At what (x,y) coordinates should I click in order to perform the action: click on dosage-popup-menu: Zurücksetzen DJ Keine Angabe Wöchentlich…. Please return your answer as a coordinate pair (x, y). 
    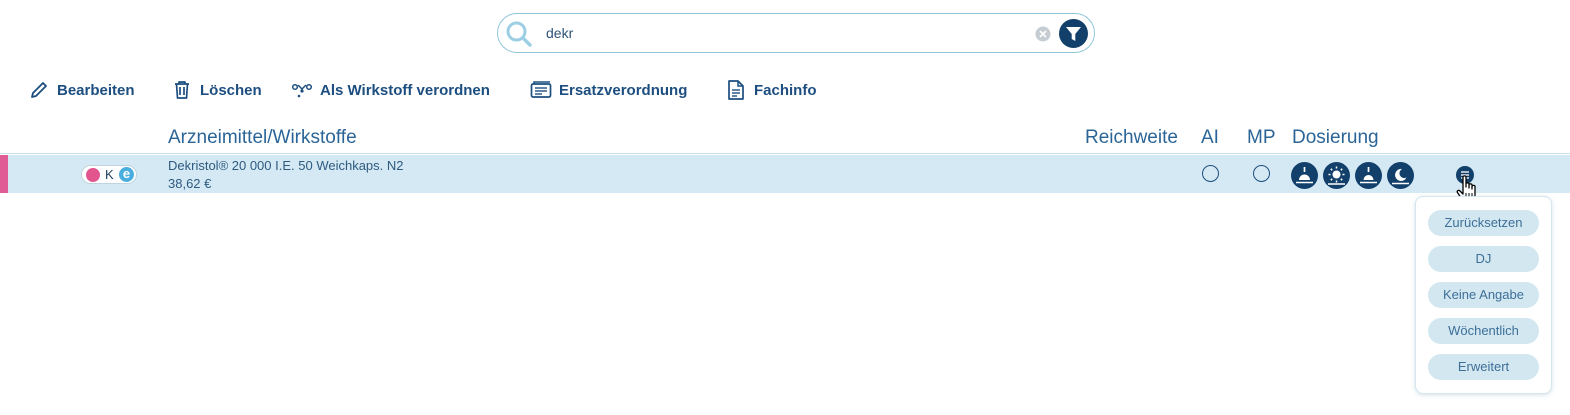
    Looking at the image, I should click on (1483, 295).